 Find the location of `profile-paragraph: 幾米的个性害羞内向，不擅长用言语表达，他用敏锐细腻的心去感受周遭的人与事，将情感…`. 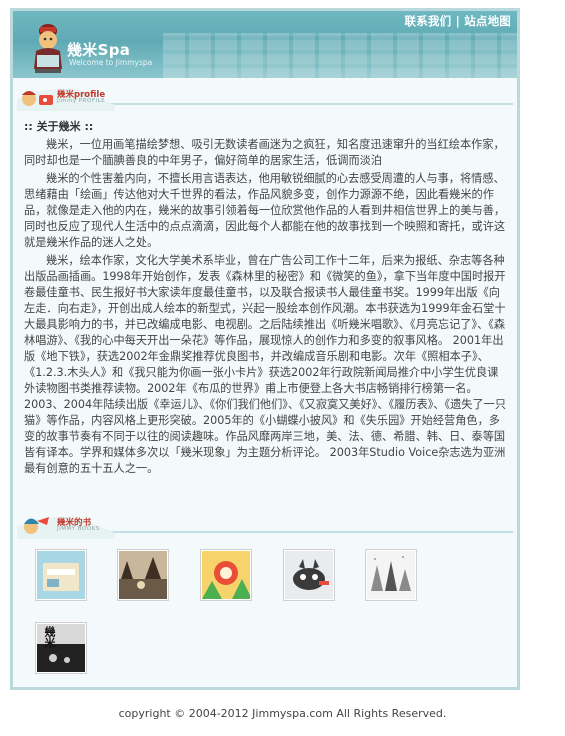

profile-paragraph: 幾米的个性害羞内向，不擅长用言语表达，他用敏锐细腻的心去感受周遭的人与事，将情感… is located at coordinates (265, 210).